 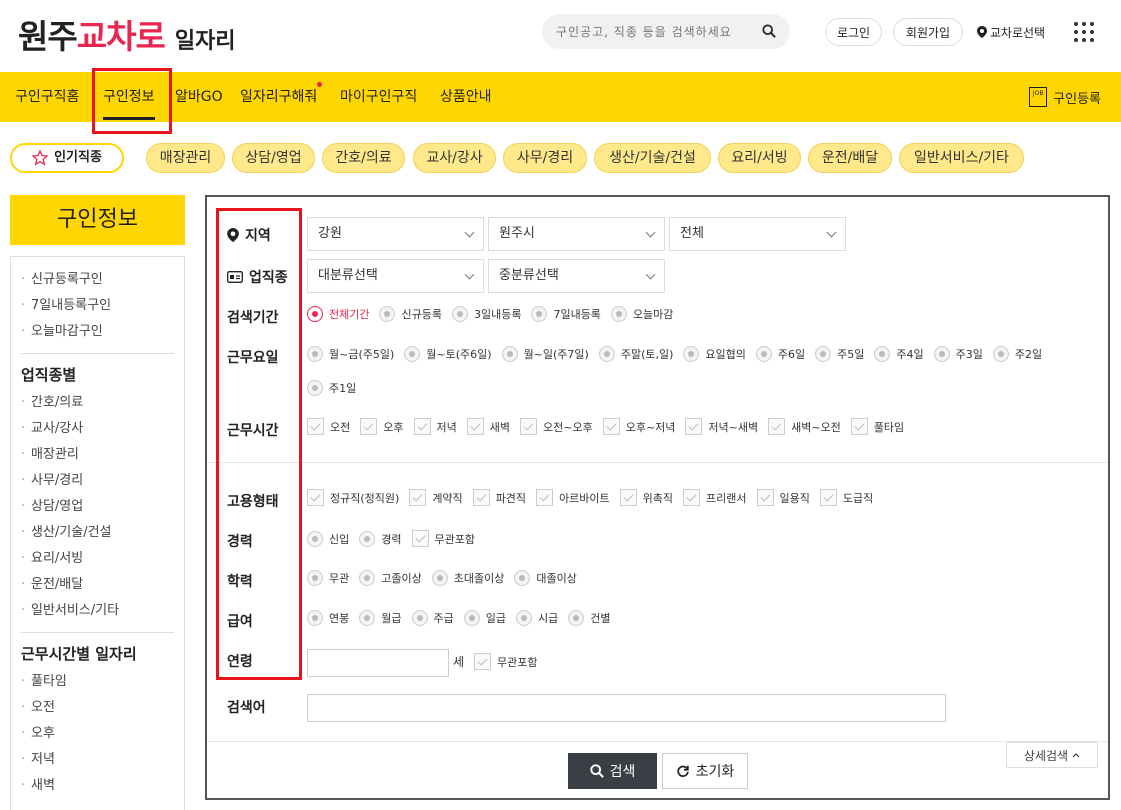 What do you see at coordinates (769, 31) in the screenshot?
I see `search-icon` at bounding box center [769, 31].